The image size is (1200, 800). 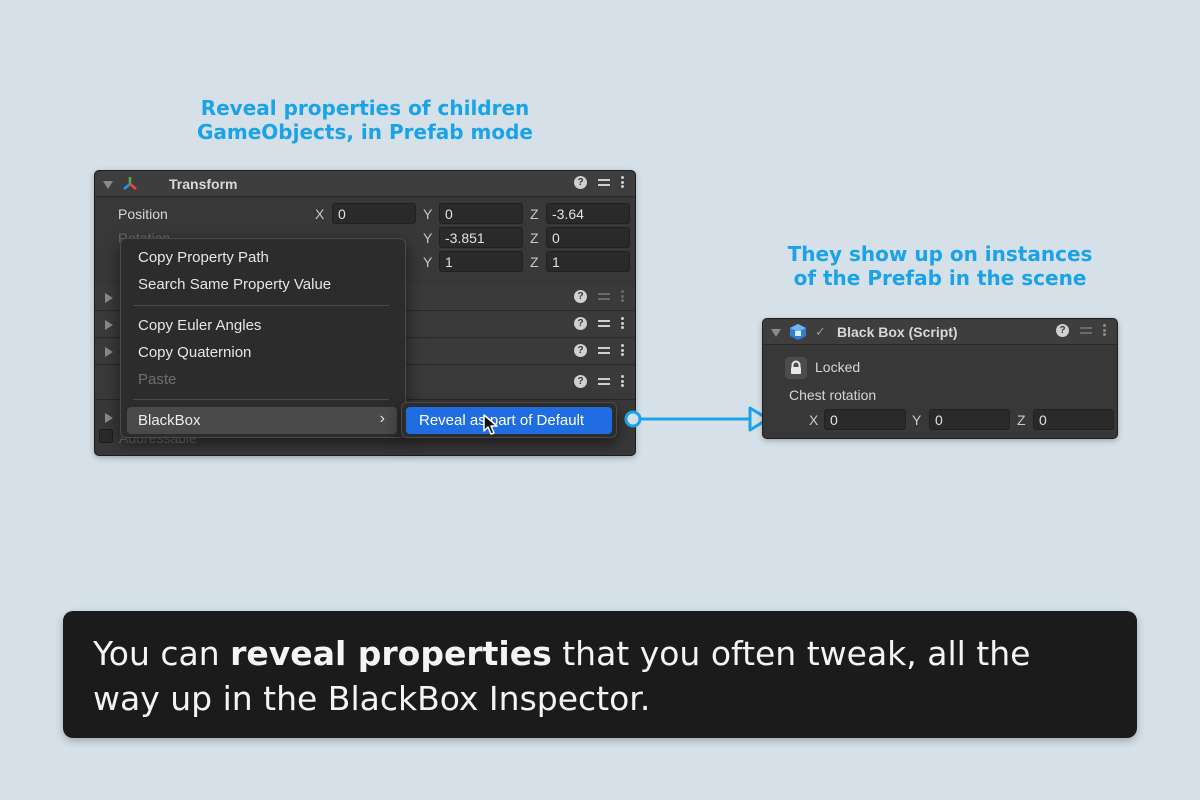 I want to click on caption-line: They show up on instances, so click(x=940, y=254).